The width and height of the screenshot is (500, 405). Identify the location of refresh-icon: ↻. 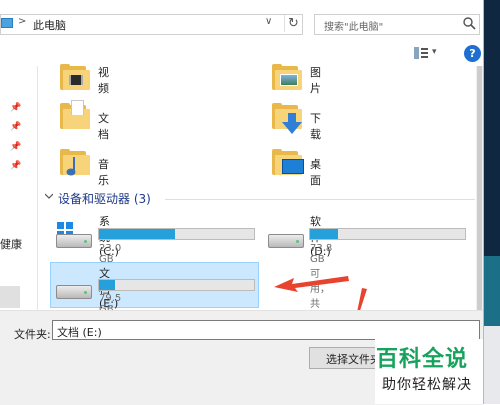
(293, 23).